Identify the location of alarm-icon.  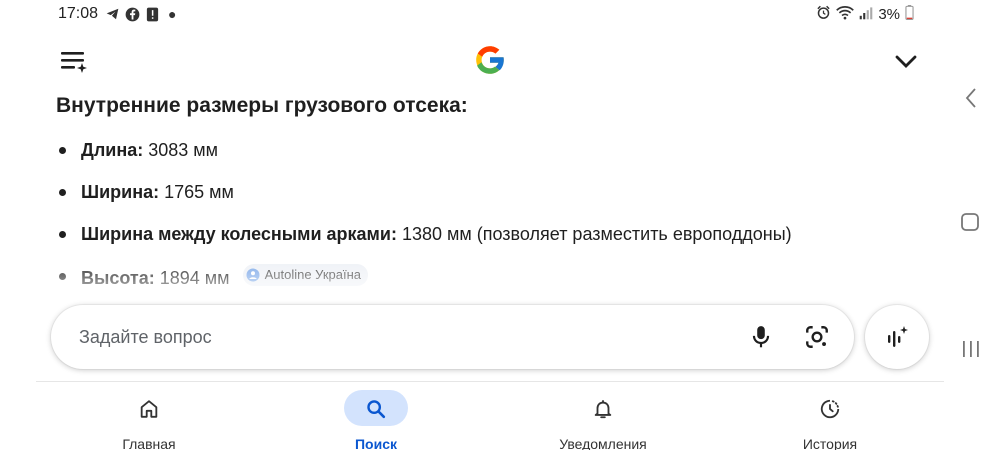
(823, 14).